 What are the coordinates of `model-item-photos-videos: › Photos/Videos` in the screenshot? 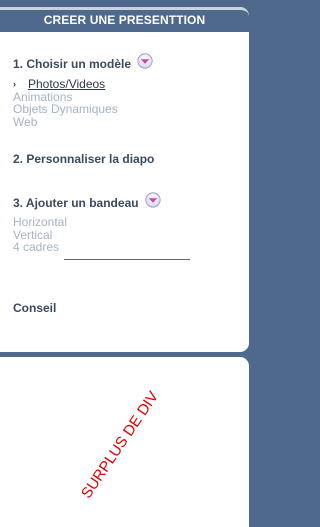 It's located at (83, 84).